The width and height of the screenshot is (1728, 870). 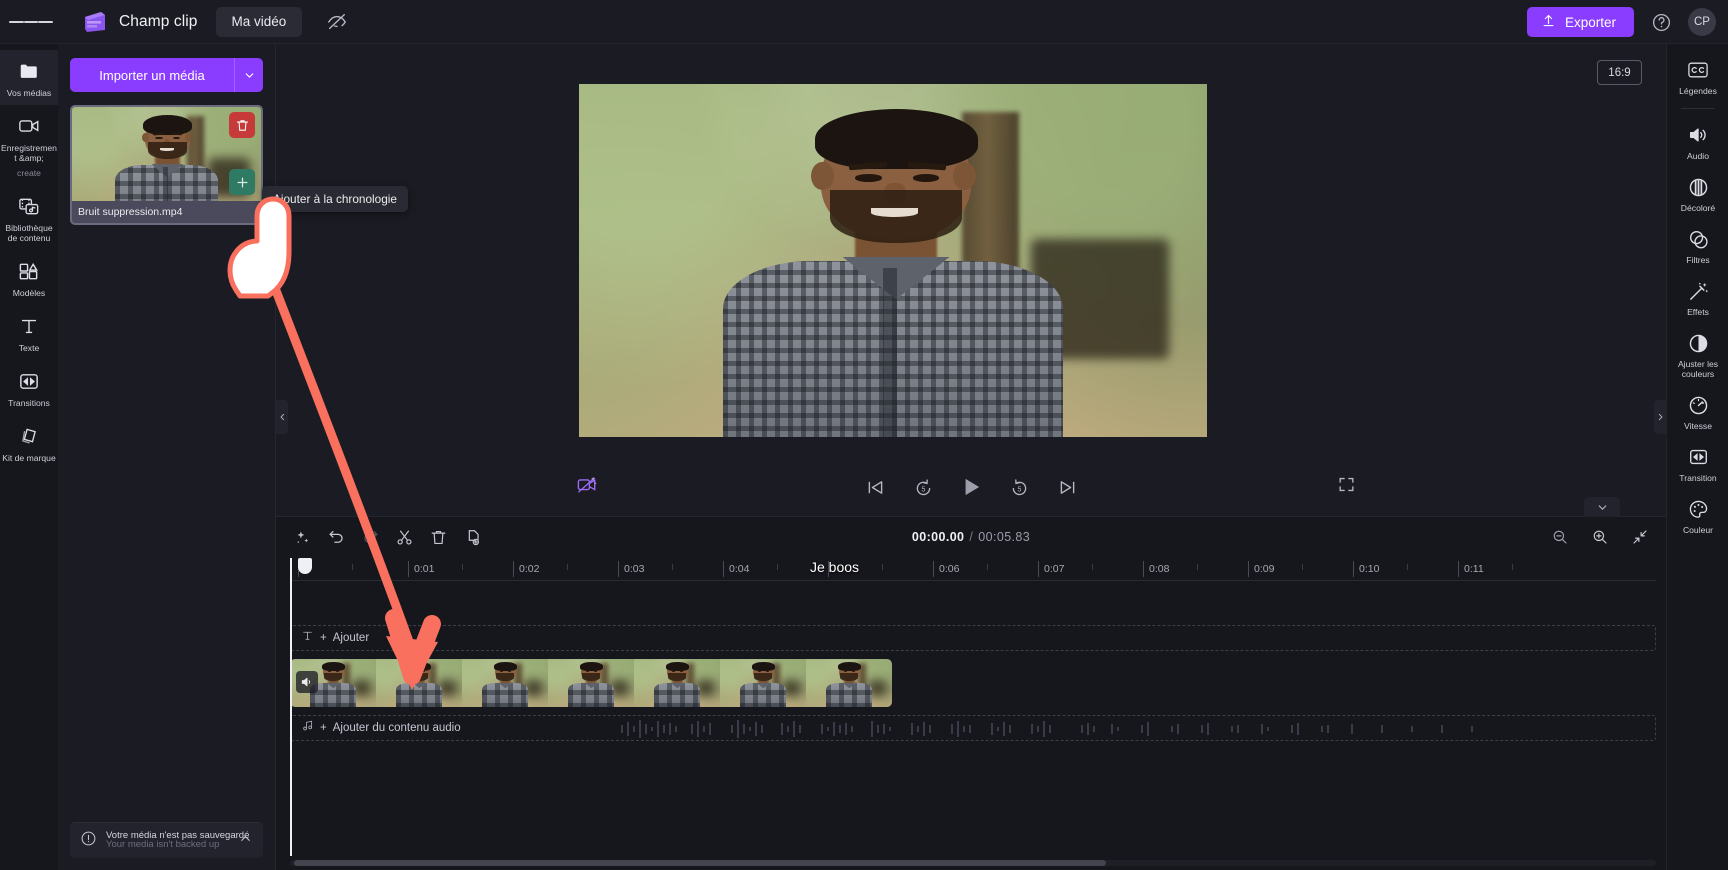 What do you see at coordinates (1640, 537) in the screenshot?
I see `fit-to-screen-icon` at bounding box center [1640, 537].